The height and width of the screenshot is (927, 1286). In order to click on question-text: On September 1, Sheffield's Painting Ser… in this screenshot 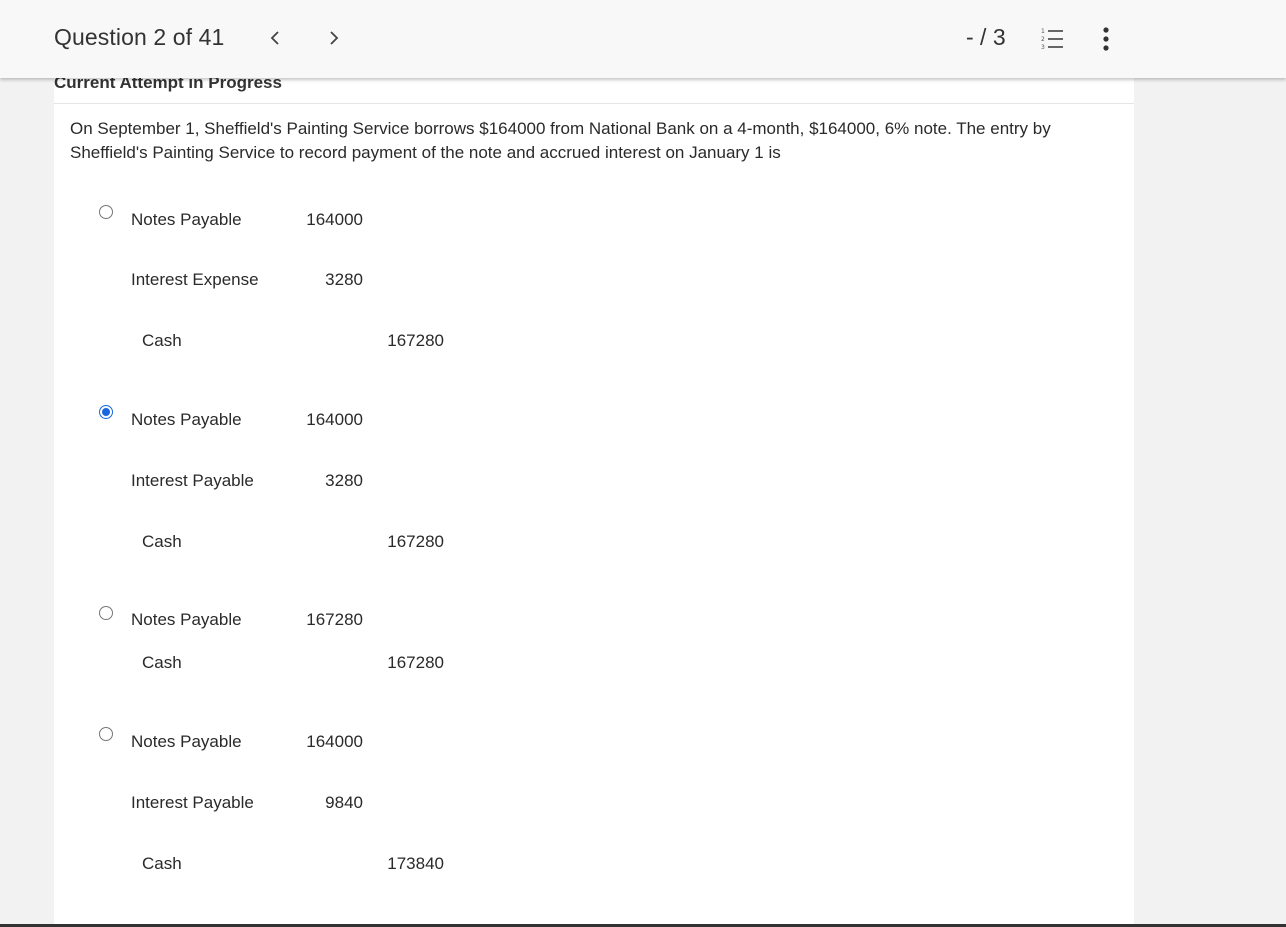, I will do `click(560, 140)`.